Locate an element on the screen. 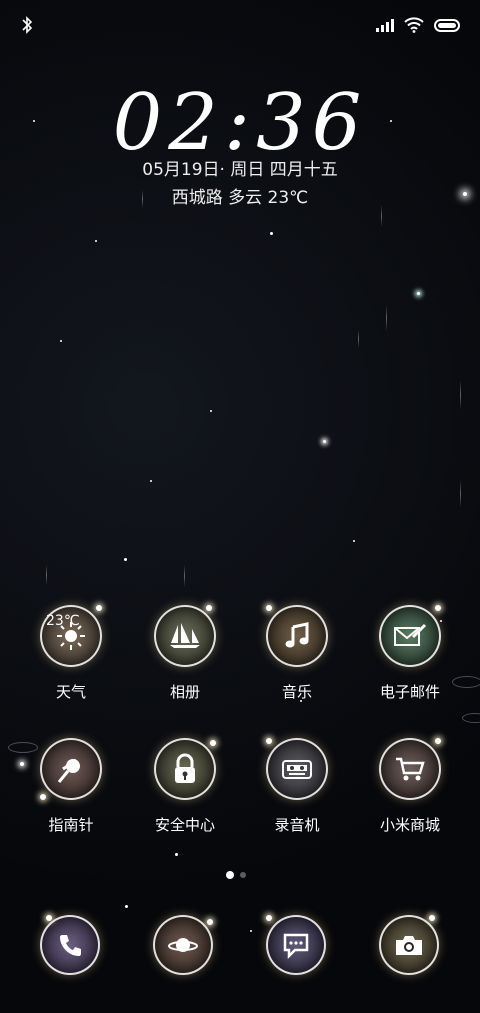 This screenshot has width=480, height=1013. dock-messages is located at coordinates (296, 945).